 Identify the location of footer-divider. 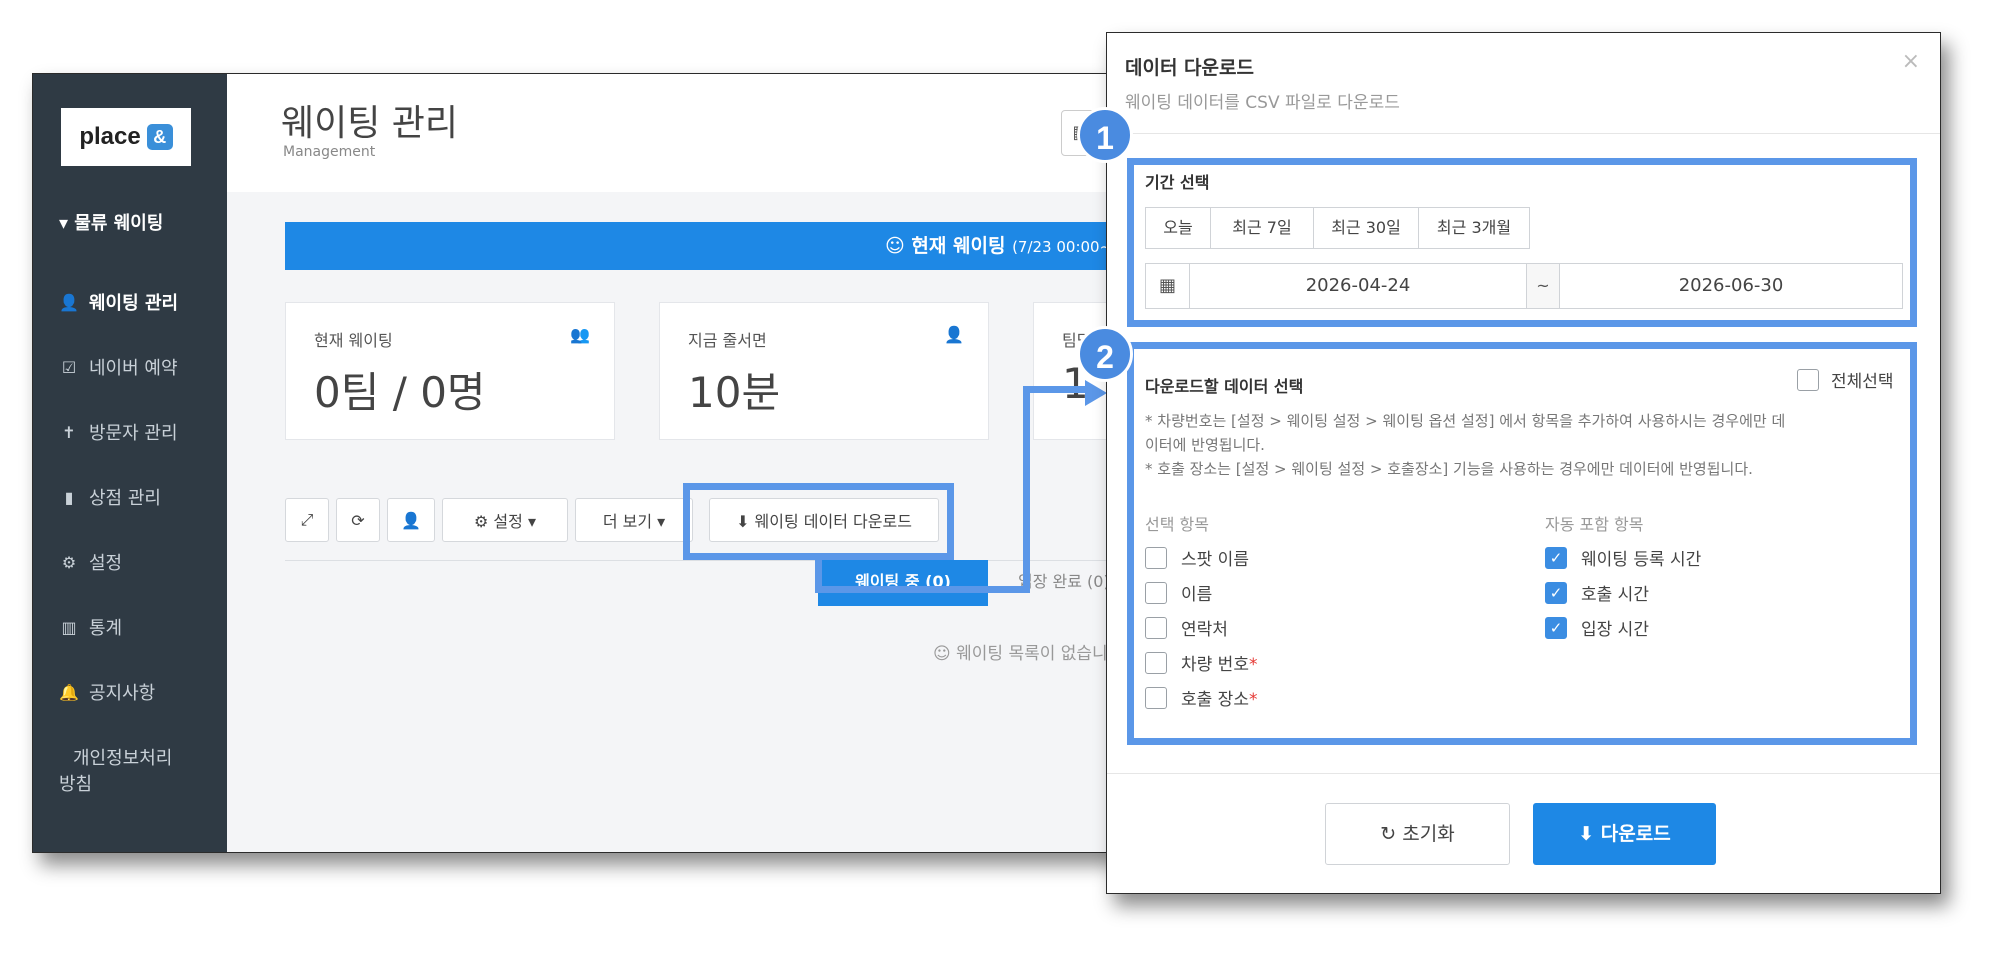
(1523, 773).